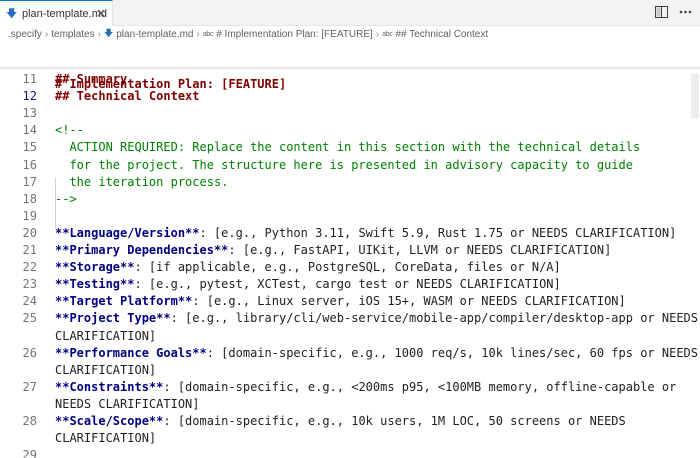 This screenshot has height=458, width=700. I want to click on line-number: 17, so click(29, 181).